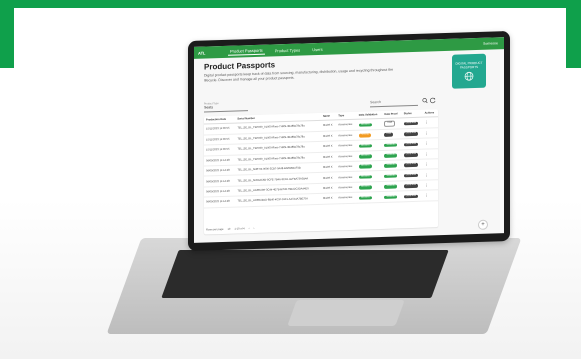 The image size is (581, 359). What do you see at coordinates (364, 135) in the screenshot?
I see `status-badge: Pending` at bounding box center [364, 135].